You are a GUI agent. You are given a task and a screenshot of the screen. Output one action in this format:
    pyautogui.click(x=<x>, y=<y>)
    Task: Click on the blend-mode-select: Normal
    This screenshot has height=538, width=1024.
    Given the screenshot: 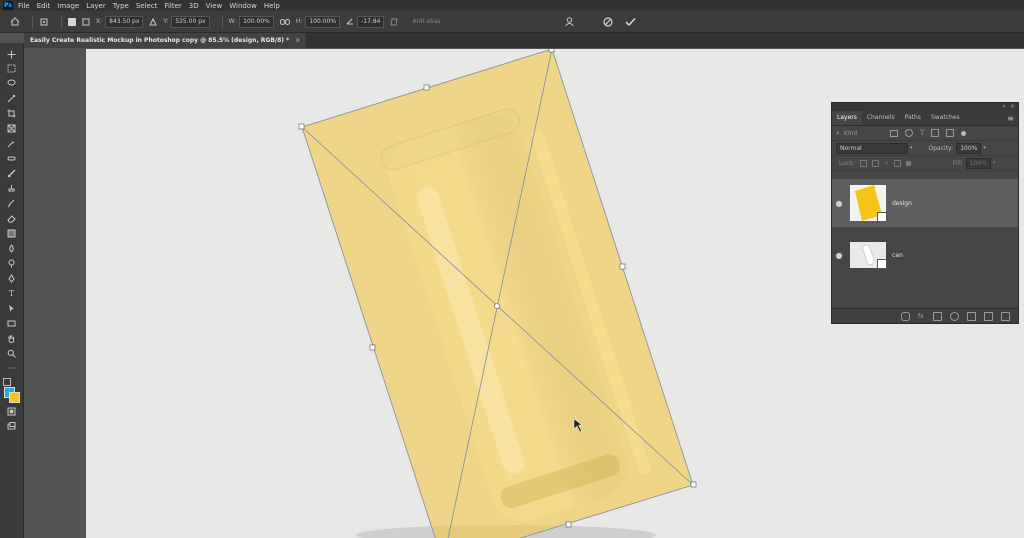 What is the action you would take?
    pyautogui.click(x=872, y=148)
    